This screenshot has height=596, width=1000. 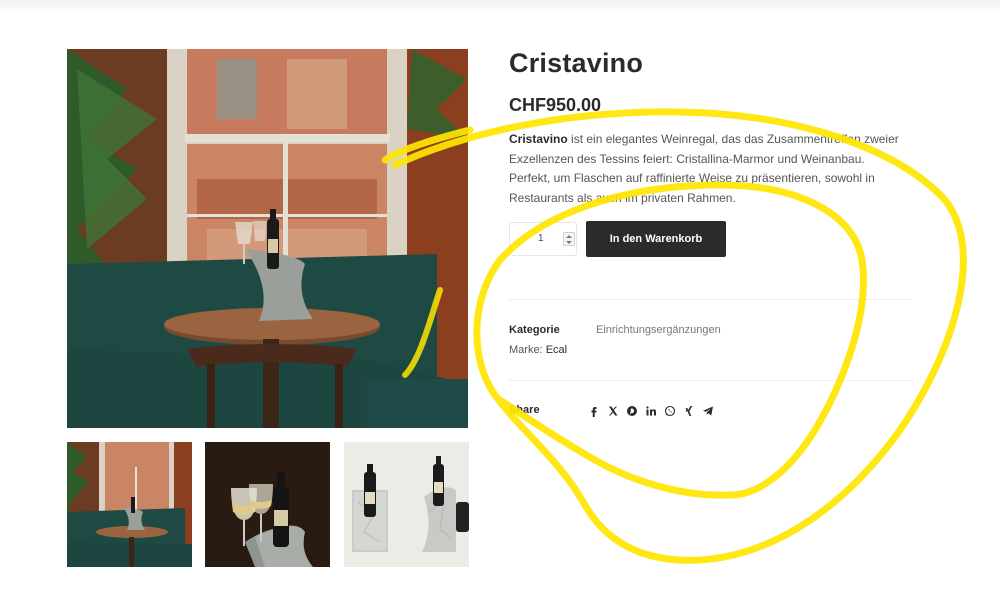 I want to click on facebook-icon, so click(x=594, y=411).